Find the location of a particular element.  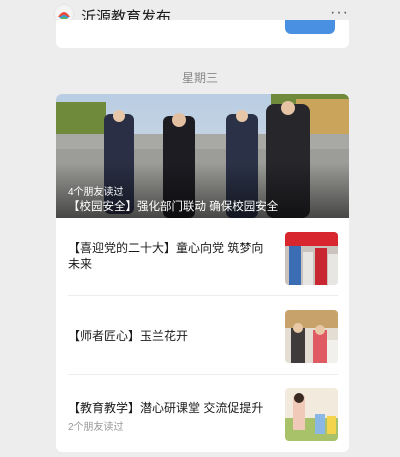

article-item: 【喜迎党的二十大】童心向党 筑梦向未来 is located at coordinates (203, 258).